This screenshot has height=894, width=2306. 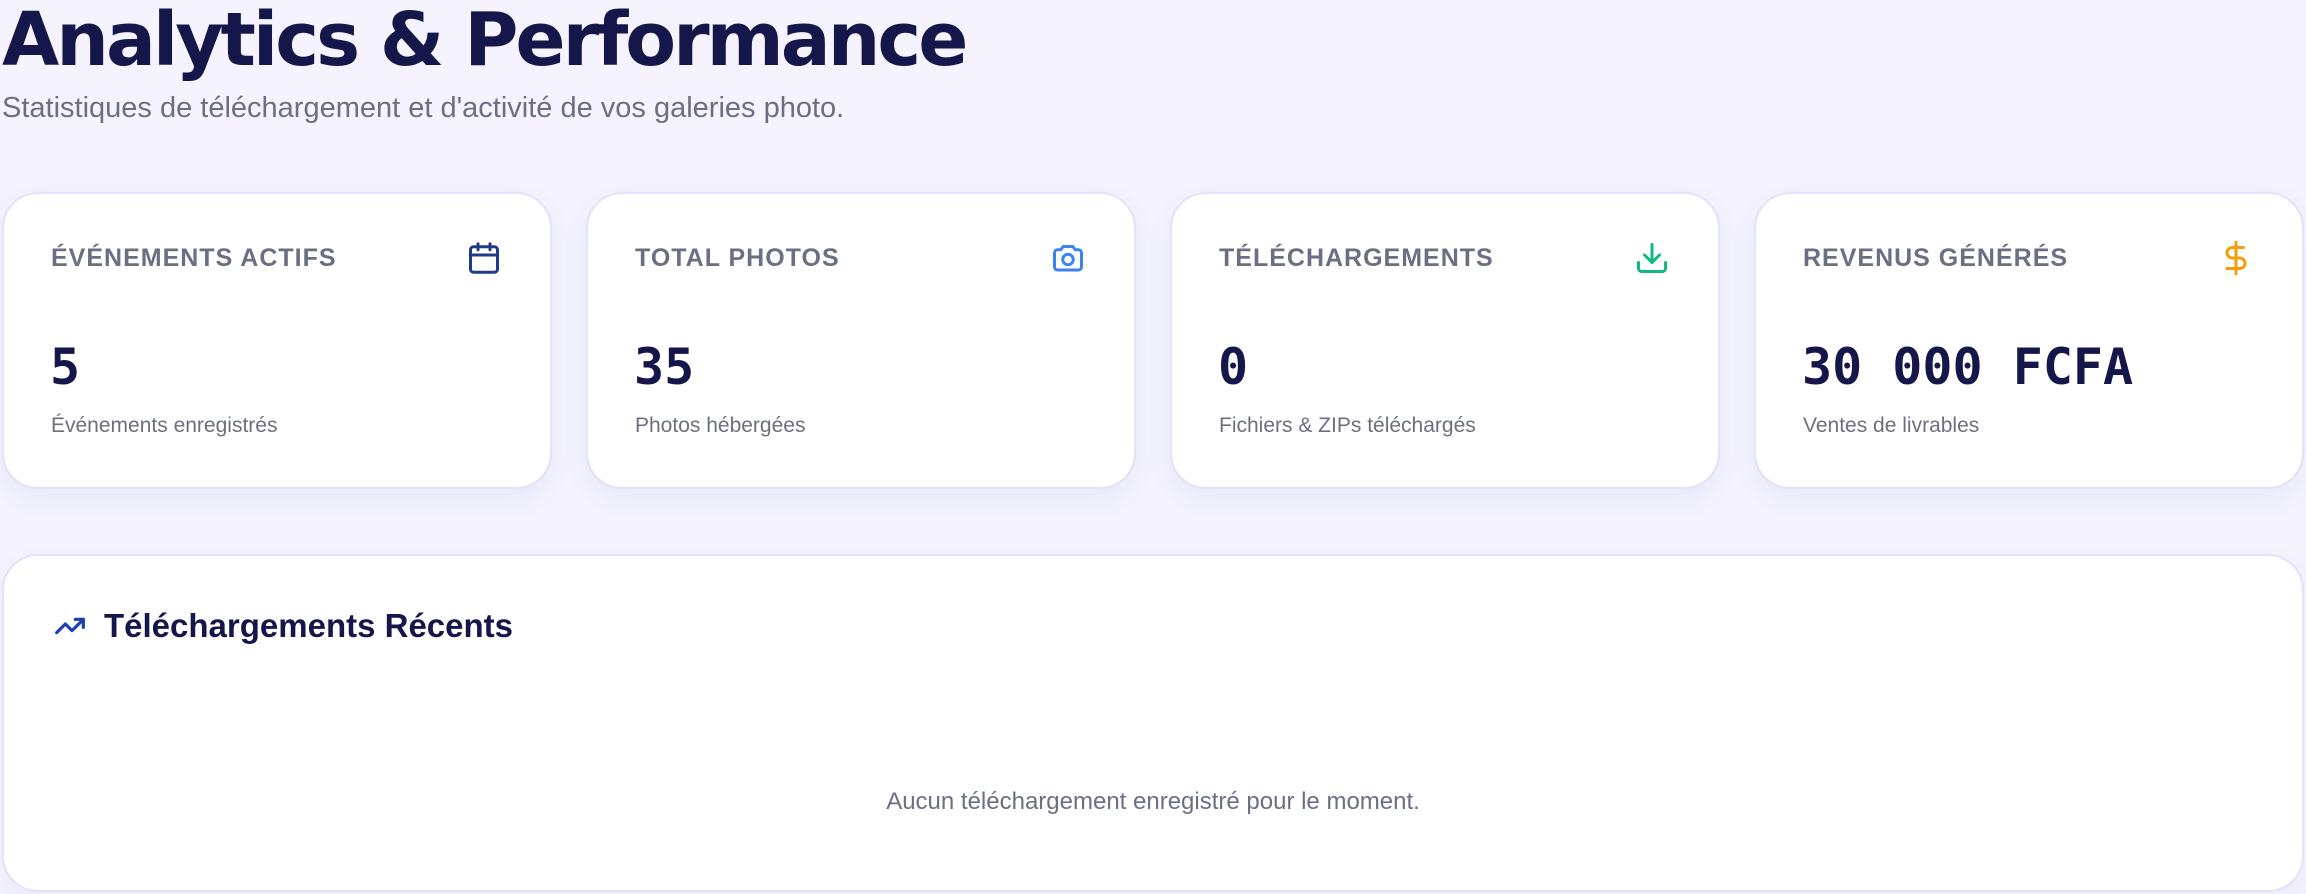 I want to click on stat-caption: Photos hébergées, so click(x=720, y=425).